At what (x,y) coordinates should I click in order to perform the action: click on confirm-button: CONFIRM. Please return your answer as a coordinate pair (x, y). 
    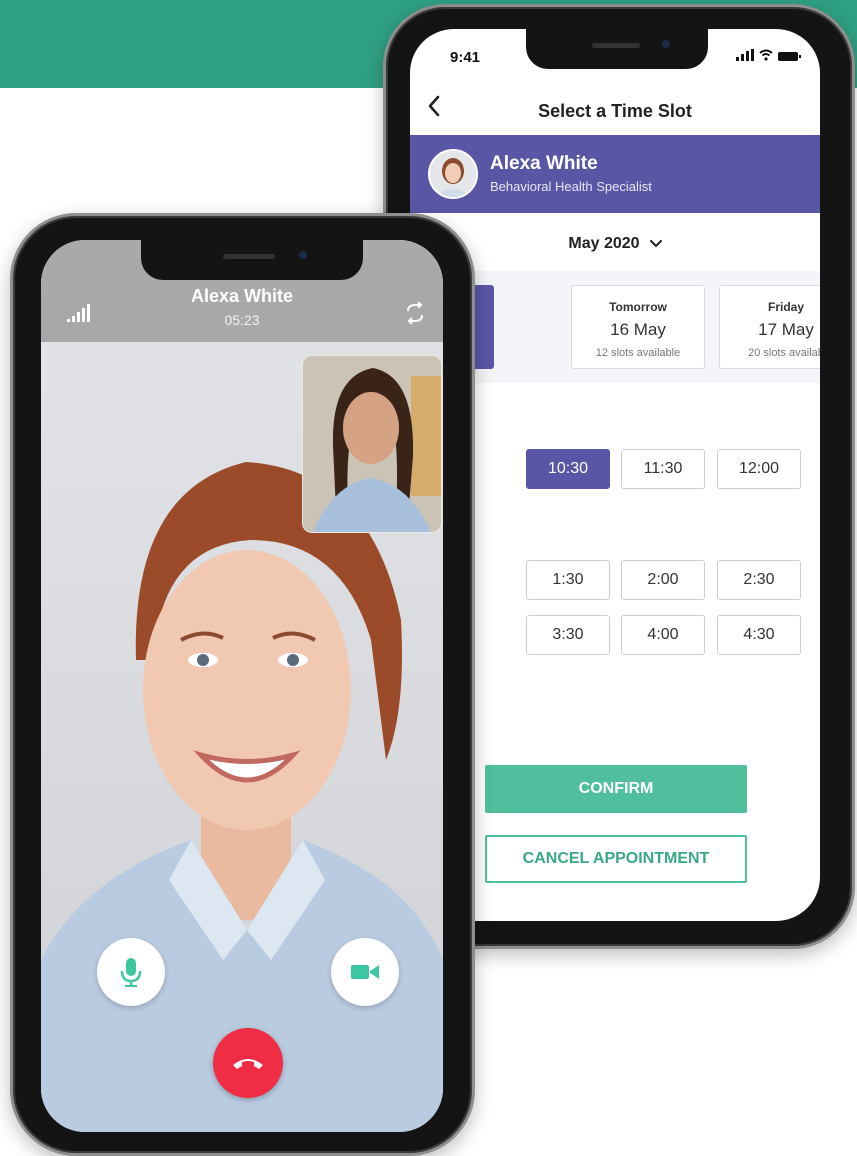
    Looking at the image, I should click on (616, 789).